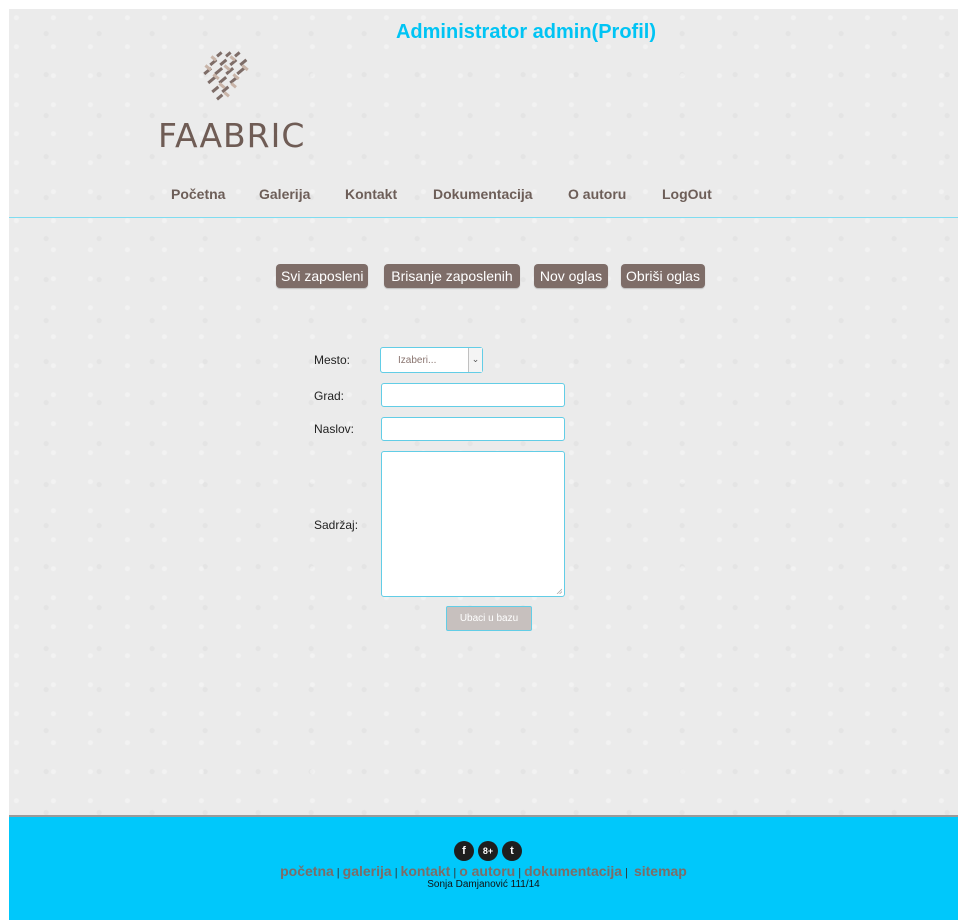  What do you see at coordinates (571, 276) in the screenshot?
I see `new-ad-button: Nov oglas` at bounding box center [571, 276].